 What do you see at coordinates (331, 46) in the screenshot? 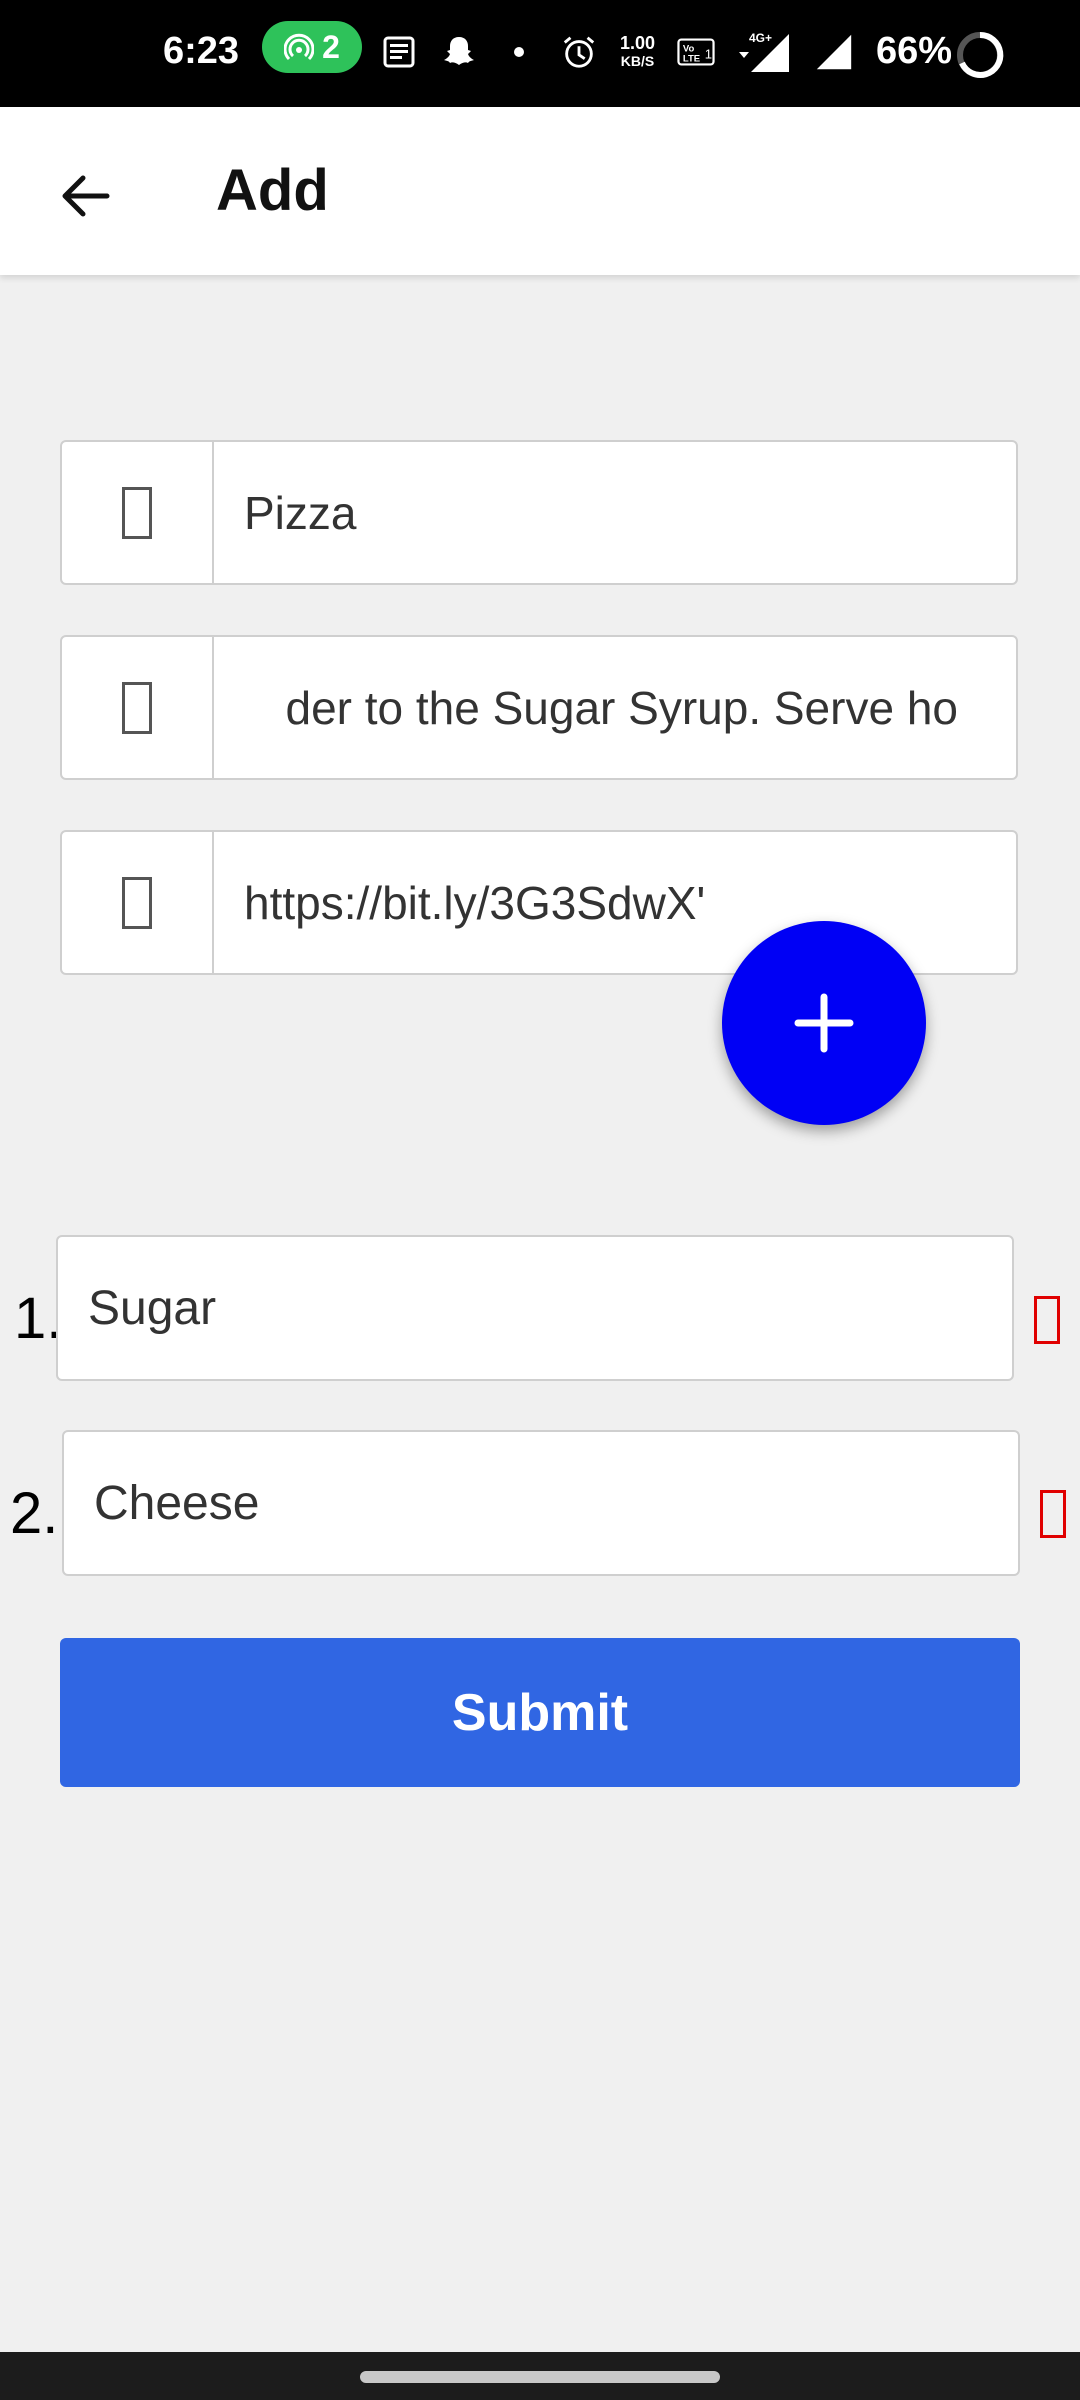
I see `hotspot-count: 2` at bounding box center [331, 46].